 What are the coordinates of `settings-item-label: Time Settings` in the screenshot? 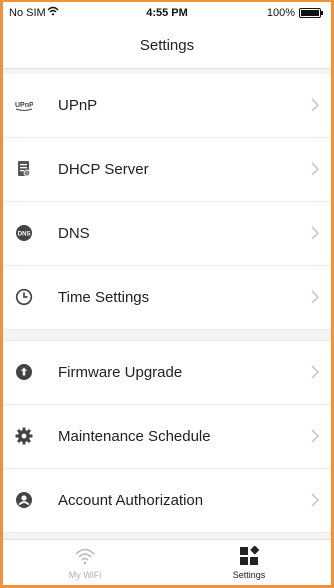 It's located at (104, 297).